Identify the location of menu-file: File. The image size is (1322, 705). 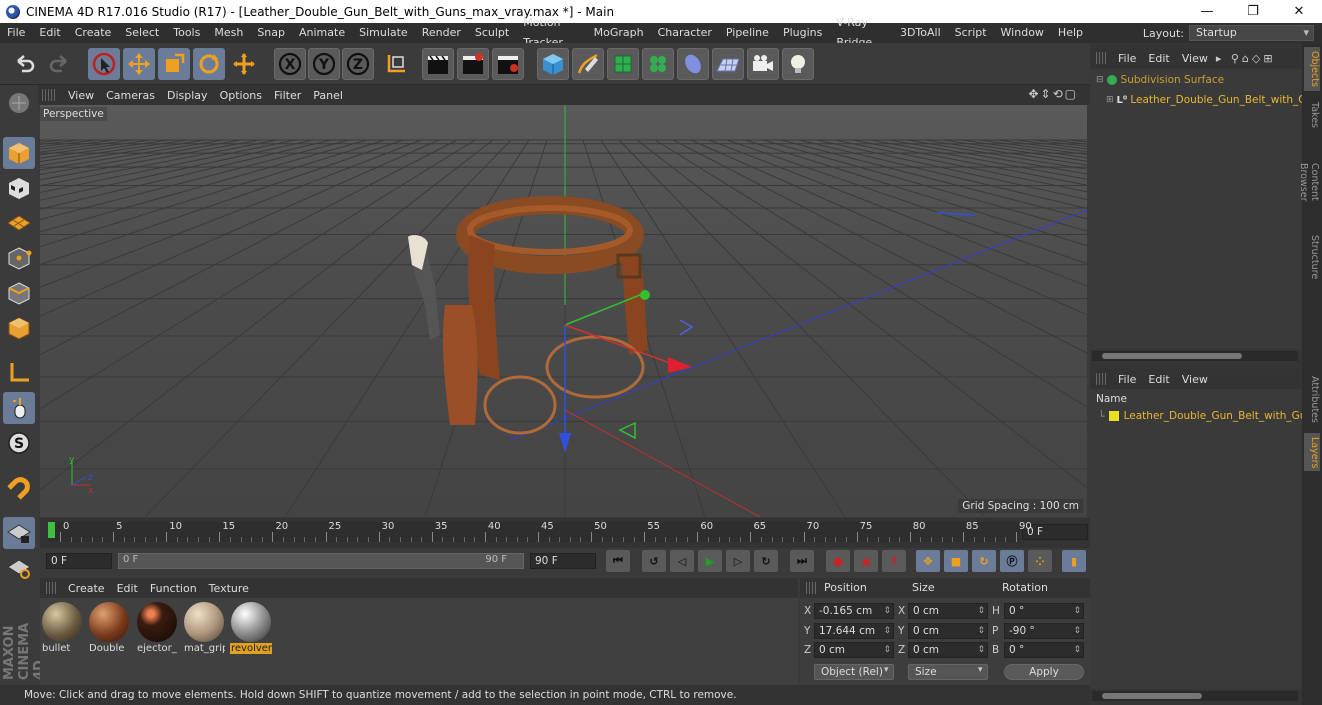
(16, 33).